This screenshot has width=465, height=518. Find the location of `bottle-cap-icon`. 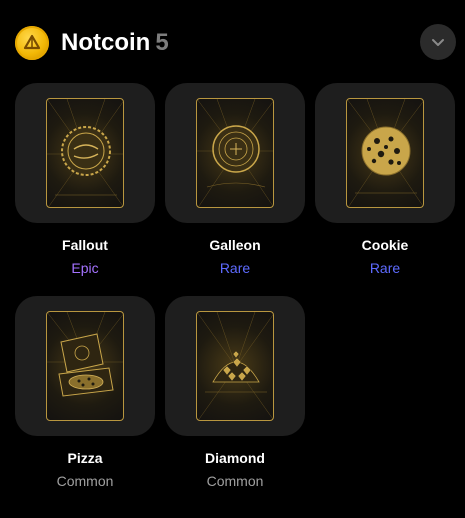

bottle-cap-icon is located at coordinates (85, 153).